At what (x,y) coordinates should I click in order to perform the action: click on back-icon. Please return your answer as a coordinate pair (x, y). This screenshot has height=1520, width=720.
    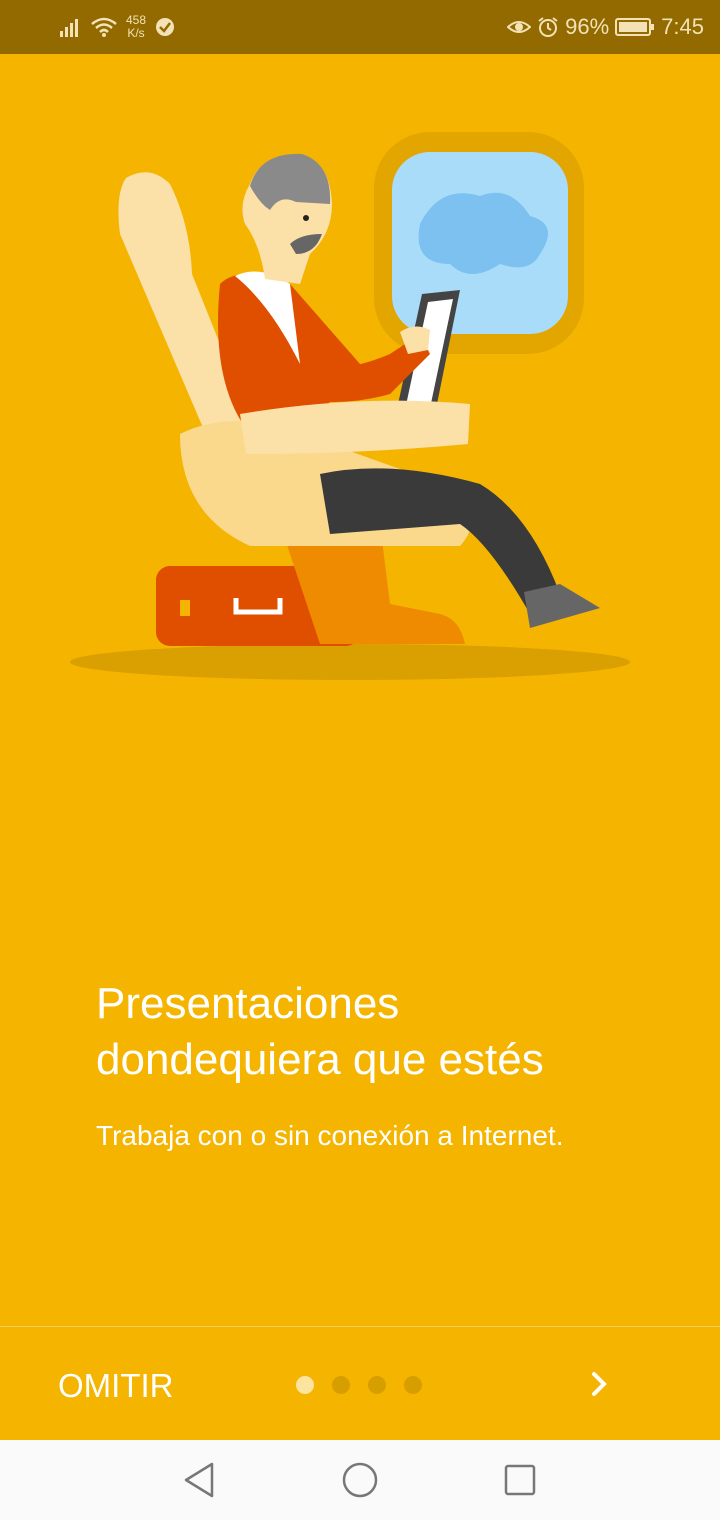
    Looking at the image, I should click on (199, 1480).